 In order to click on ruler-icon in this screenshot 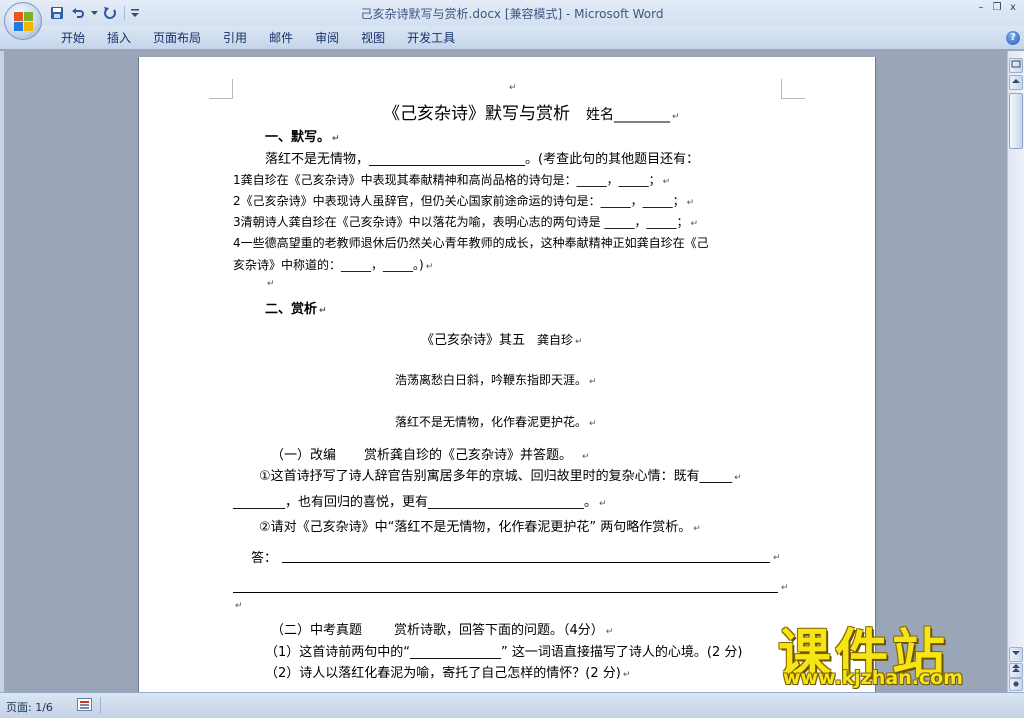, I will do `click(1016, 64)`.